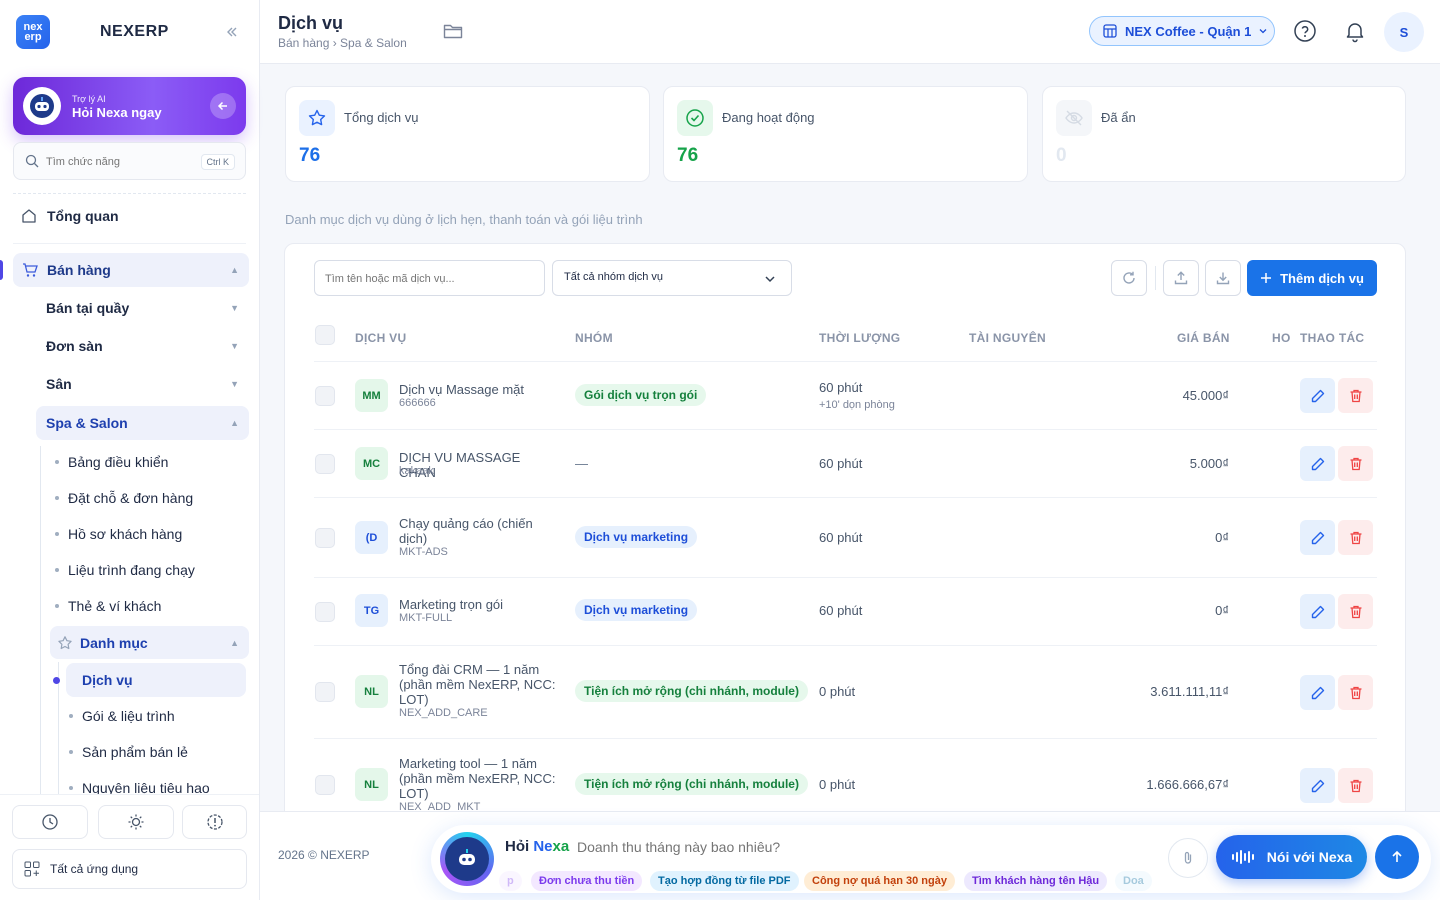 This screenshot has width=1440, height=900. I want to click on sidebar-search-input, so click(121, 162).